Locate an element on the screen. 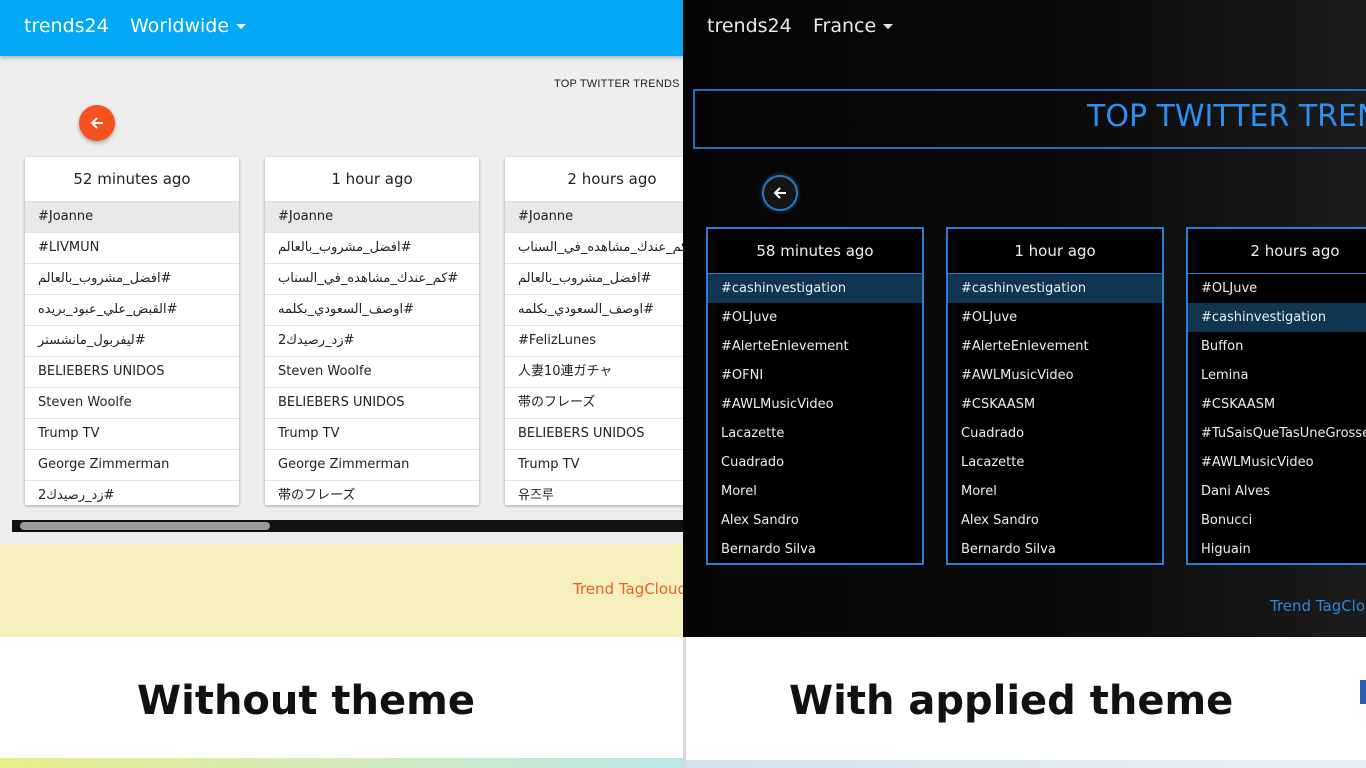 This screenshot has height=768, width=1366. trend-item: Lemina is located at coordinates (1277, 375).